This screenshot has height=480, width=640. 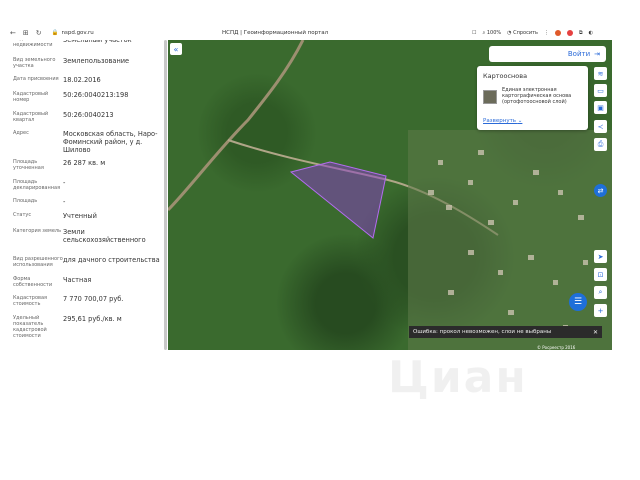 I want to click on basemap-icon: ▭, so click(x=600, y=90).